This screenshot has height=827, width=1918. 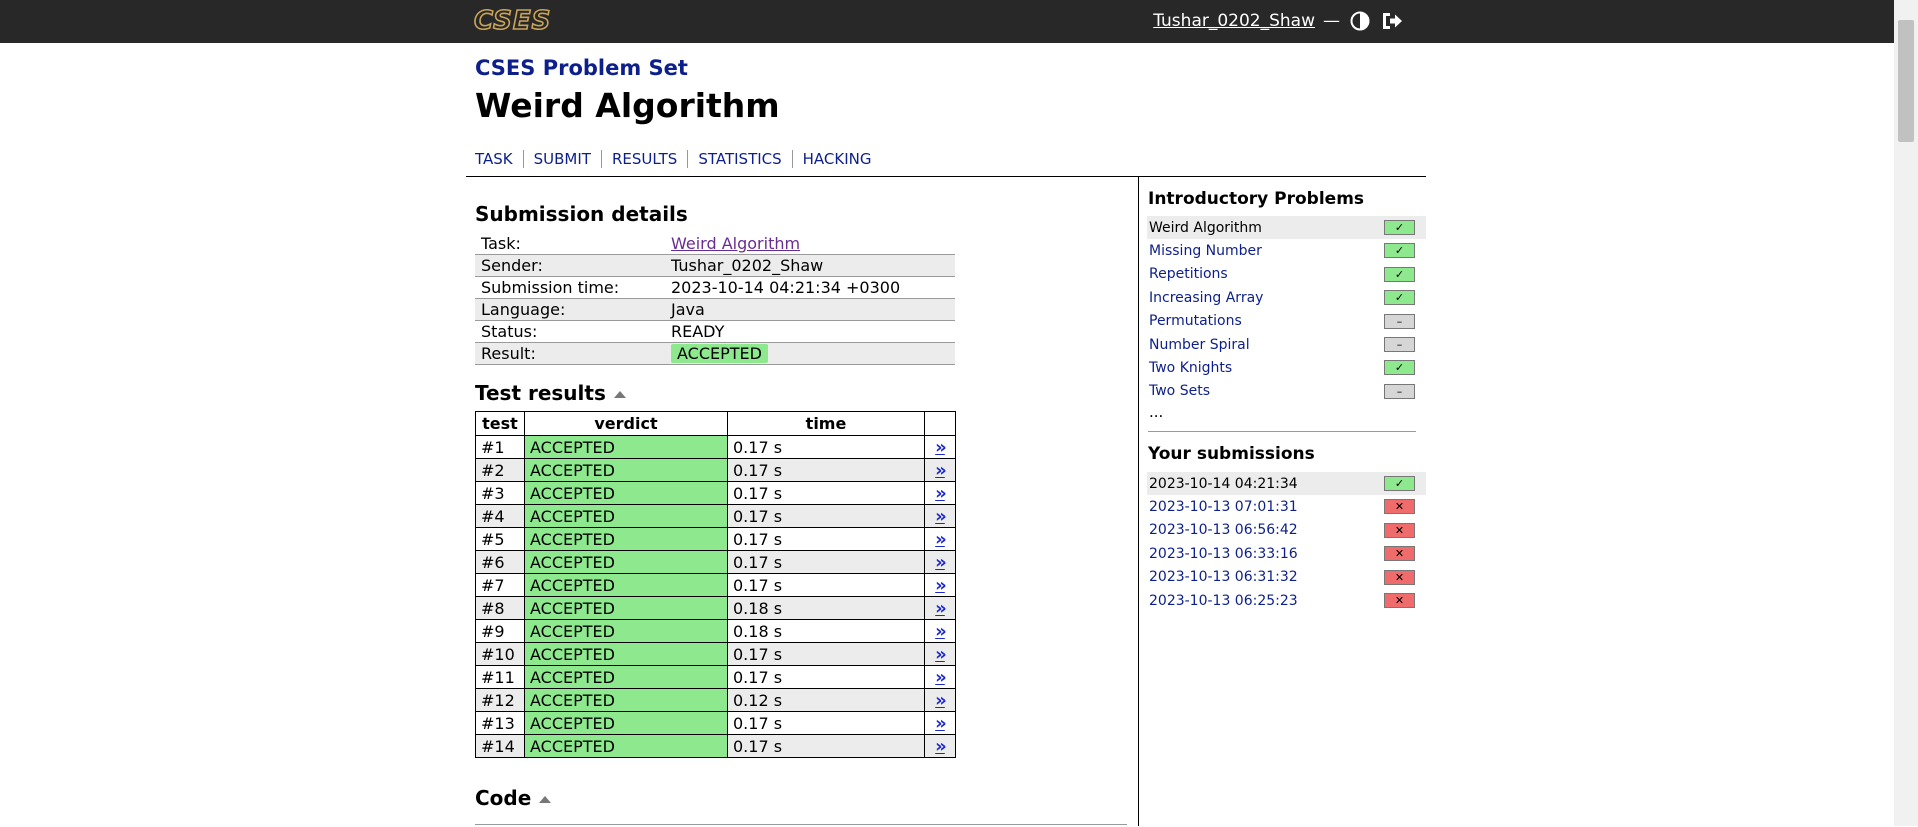 What do you see at coordinates (1906, 81) in the screenshot?
I see `scrollbar-thumb` at bounding box center [1906, 81].